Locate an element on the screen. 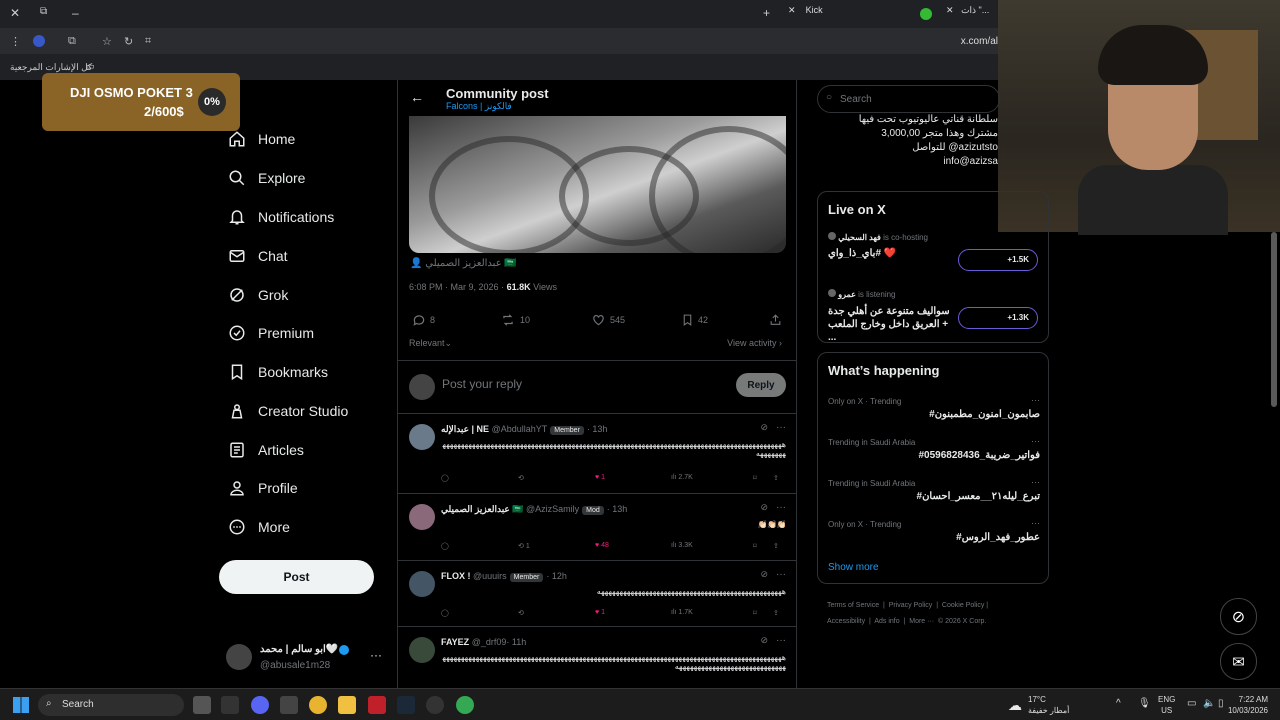 The image size is (1280, 720). repost-action: 10 is located at coordinates (515, 320).